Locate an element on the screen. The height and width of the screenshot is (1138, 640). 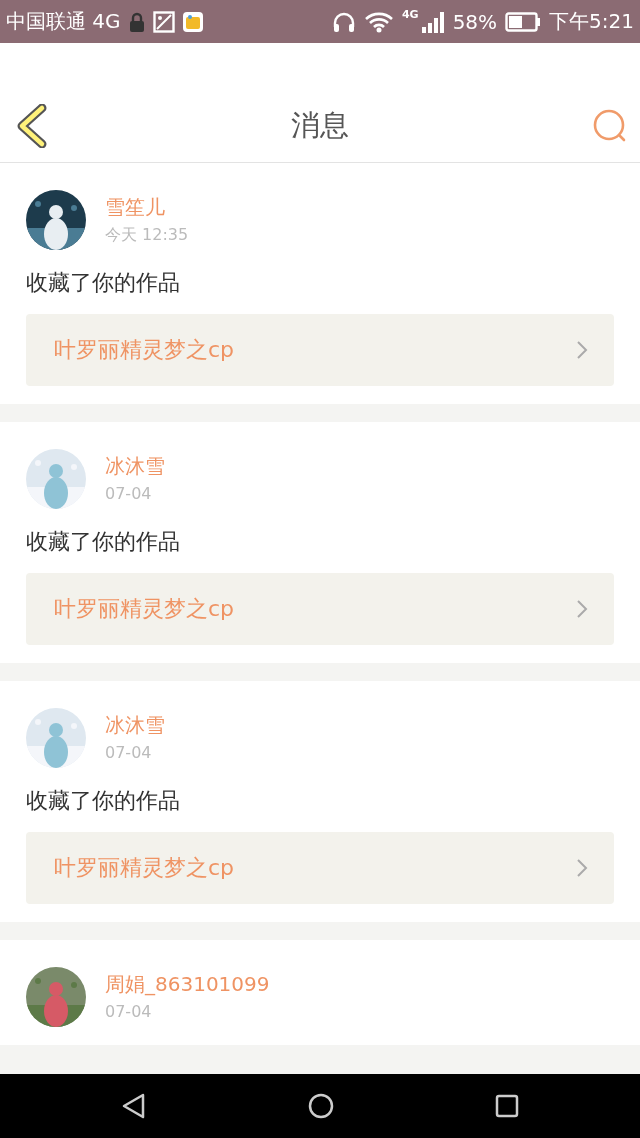
image-icon is located at coordinates (163, 21).